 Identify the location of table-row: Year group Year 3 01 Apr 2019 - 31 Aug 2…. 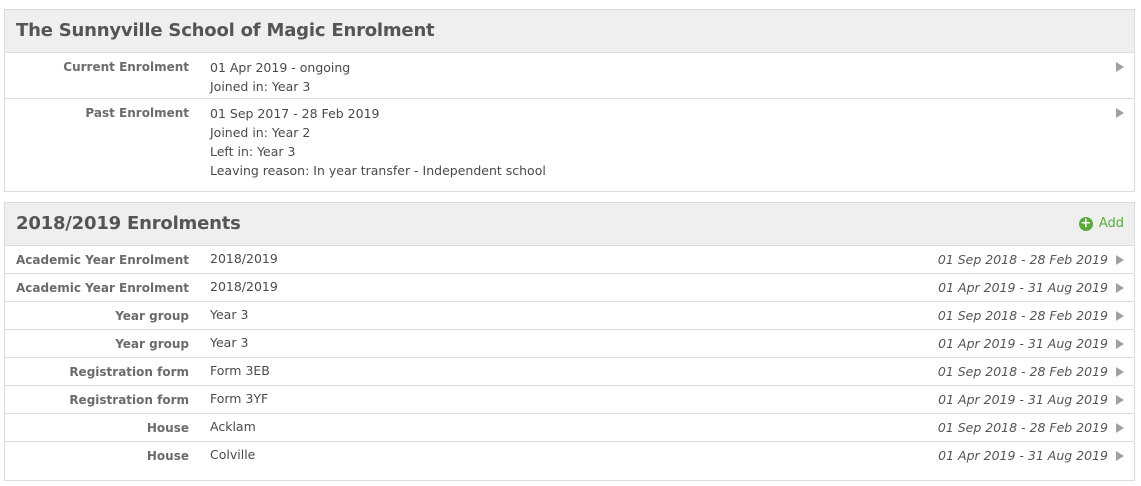
(569, 344).